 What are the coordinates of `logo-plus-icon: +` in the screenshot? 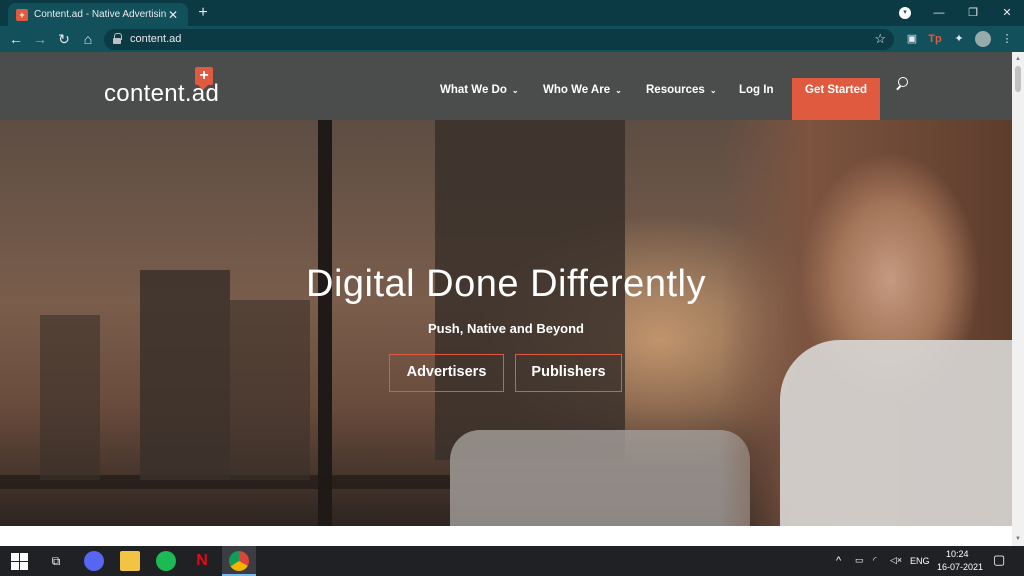 It's located at (204, 78).